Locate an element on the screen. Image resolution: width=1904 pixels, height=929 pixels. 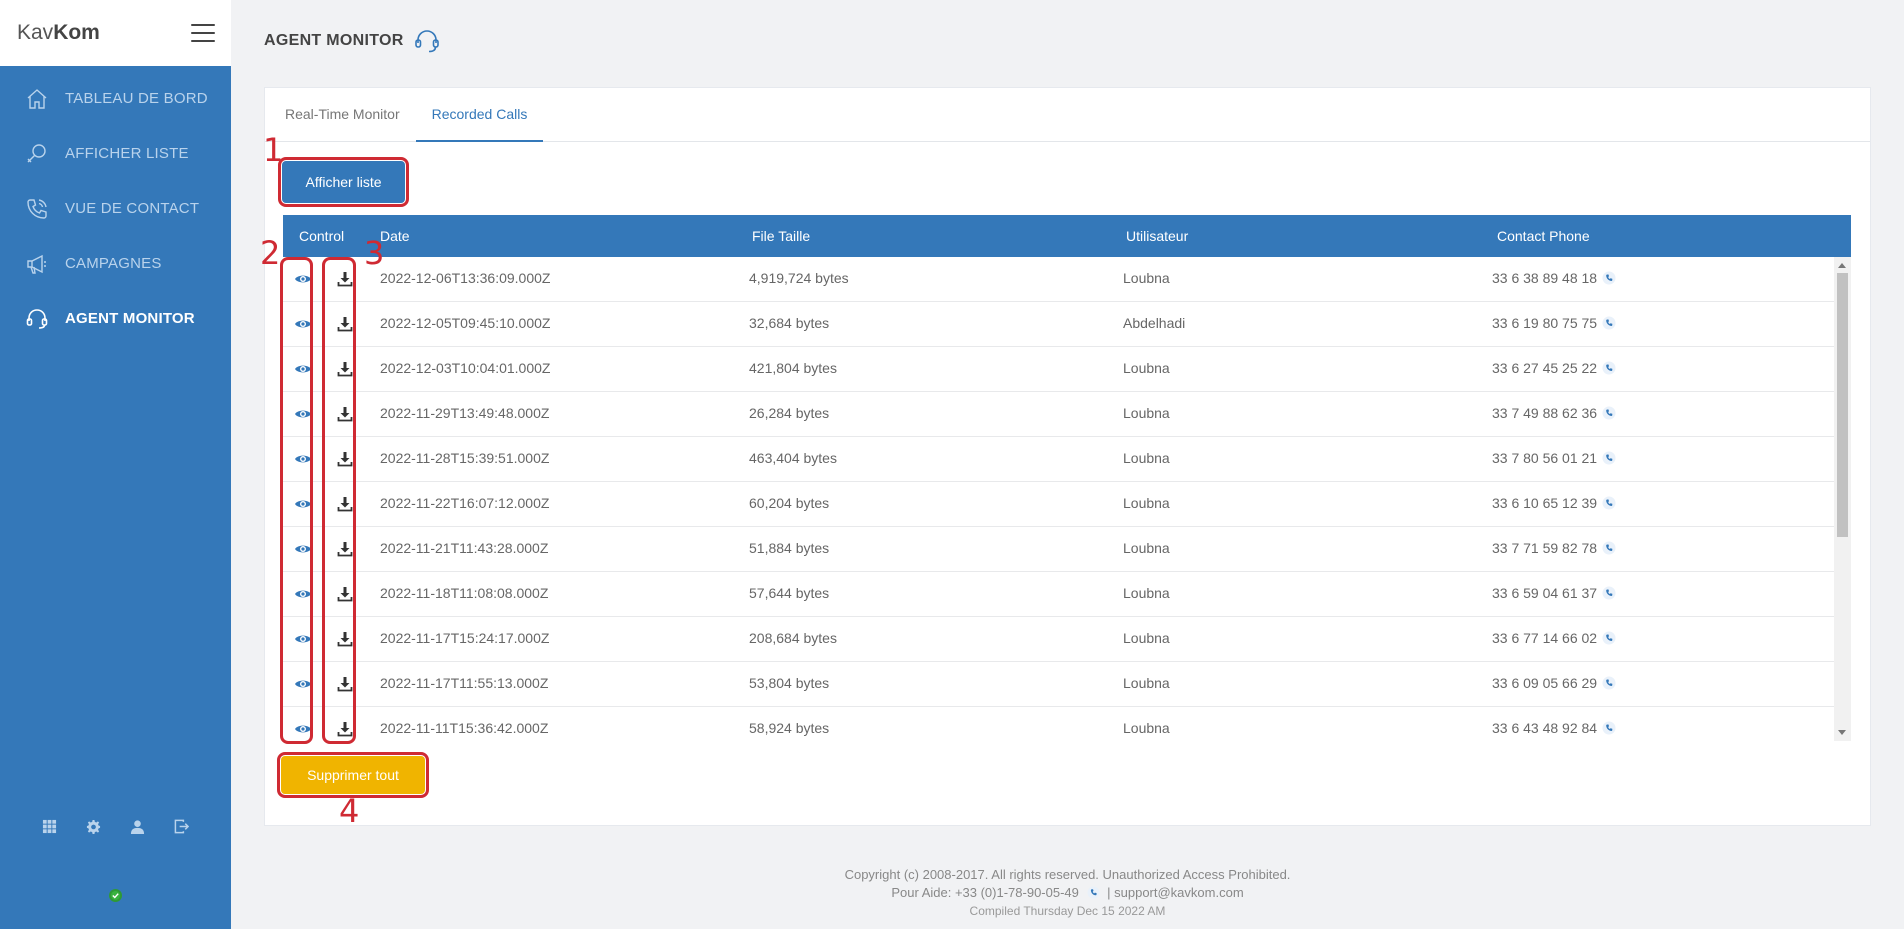
logout-icon is located at coordinates (182, 826).